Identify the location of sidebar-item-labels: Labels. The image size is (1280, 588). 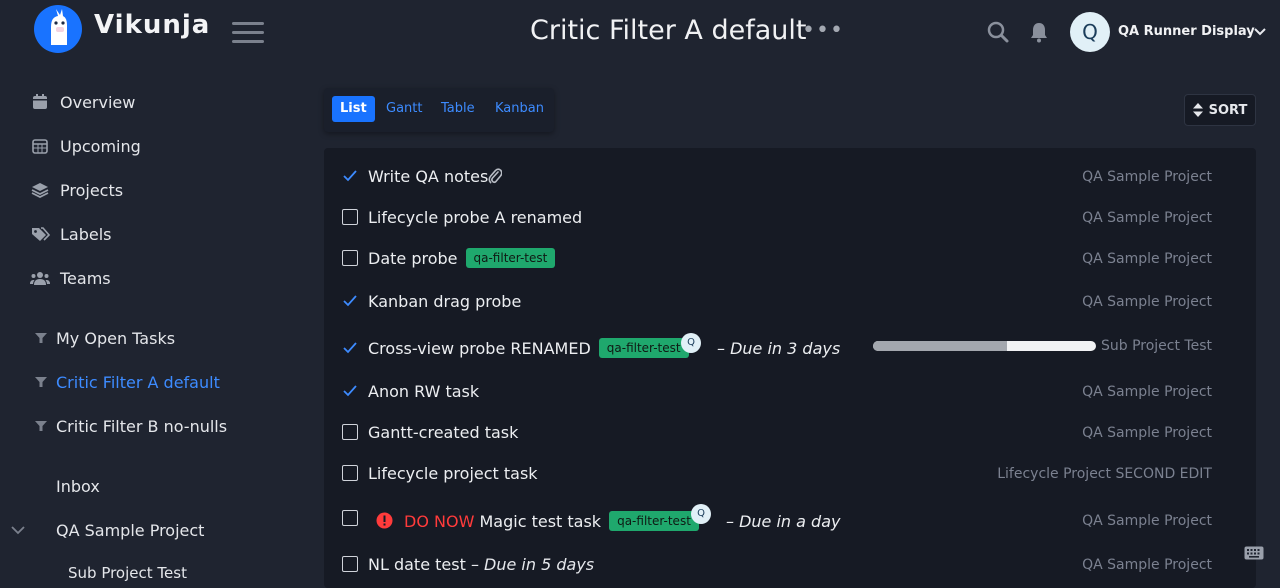
(71, 234).